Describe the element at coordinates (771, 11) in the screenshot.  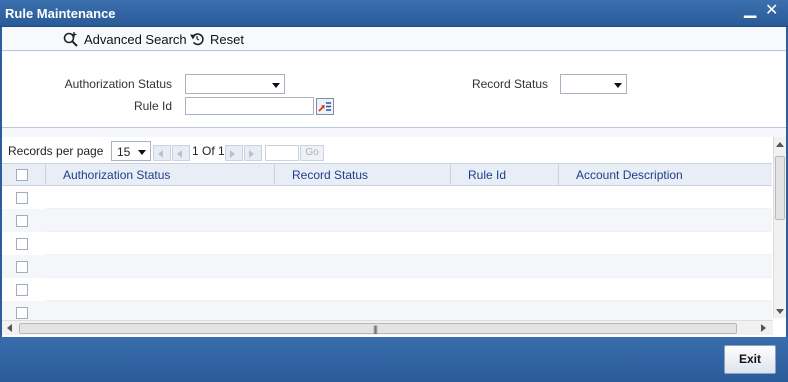
I see `close-icon: ✕` at that location.